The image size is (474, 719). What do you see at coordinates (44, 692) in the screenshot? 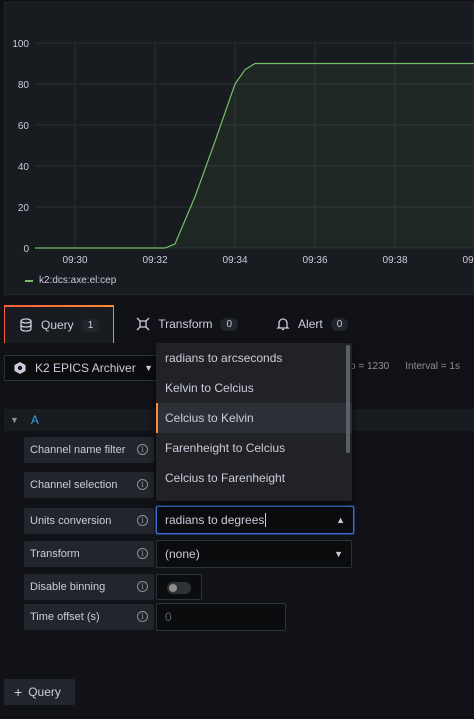
I see `add-query-label: Query` at bounding box center [44, 692].